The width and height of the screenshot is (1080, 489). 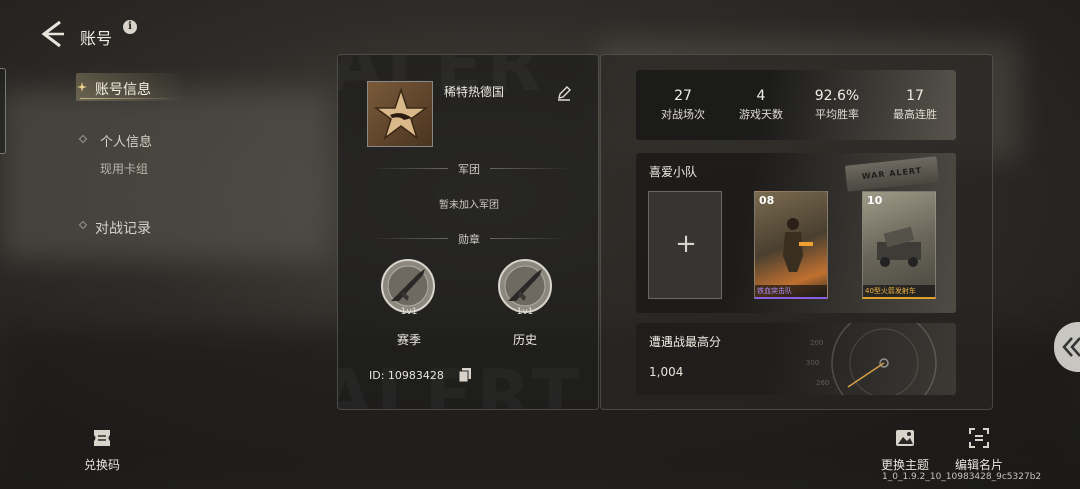 I want to click on edit-name-card-label: 编辑名片, so click(x=978, y=465).